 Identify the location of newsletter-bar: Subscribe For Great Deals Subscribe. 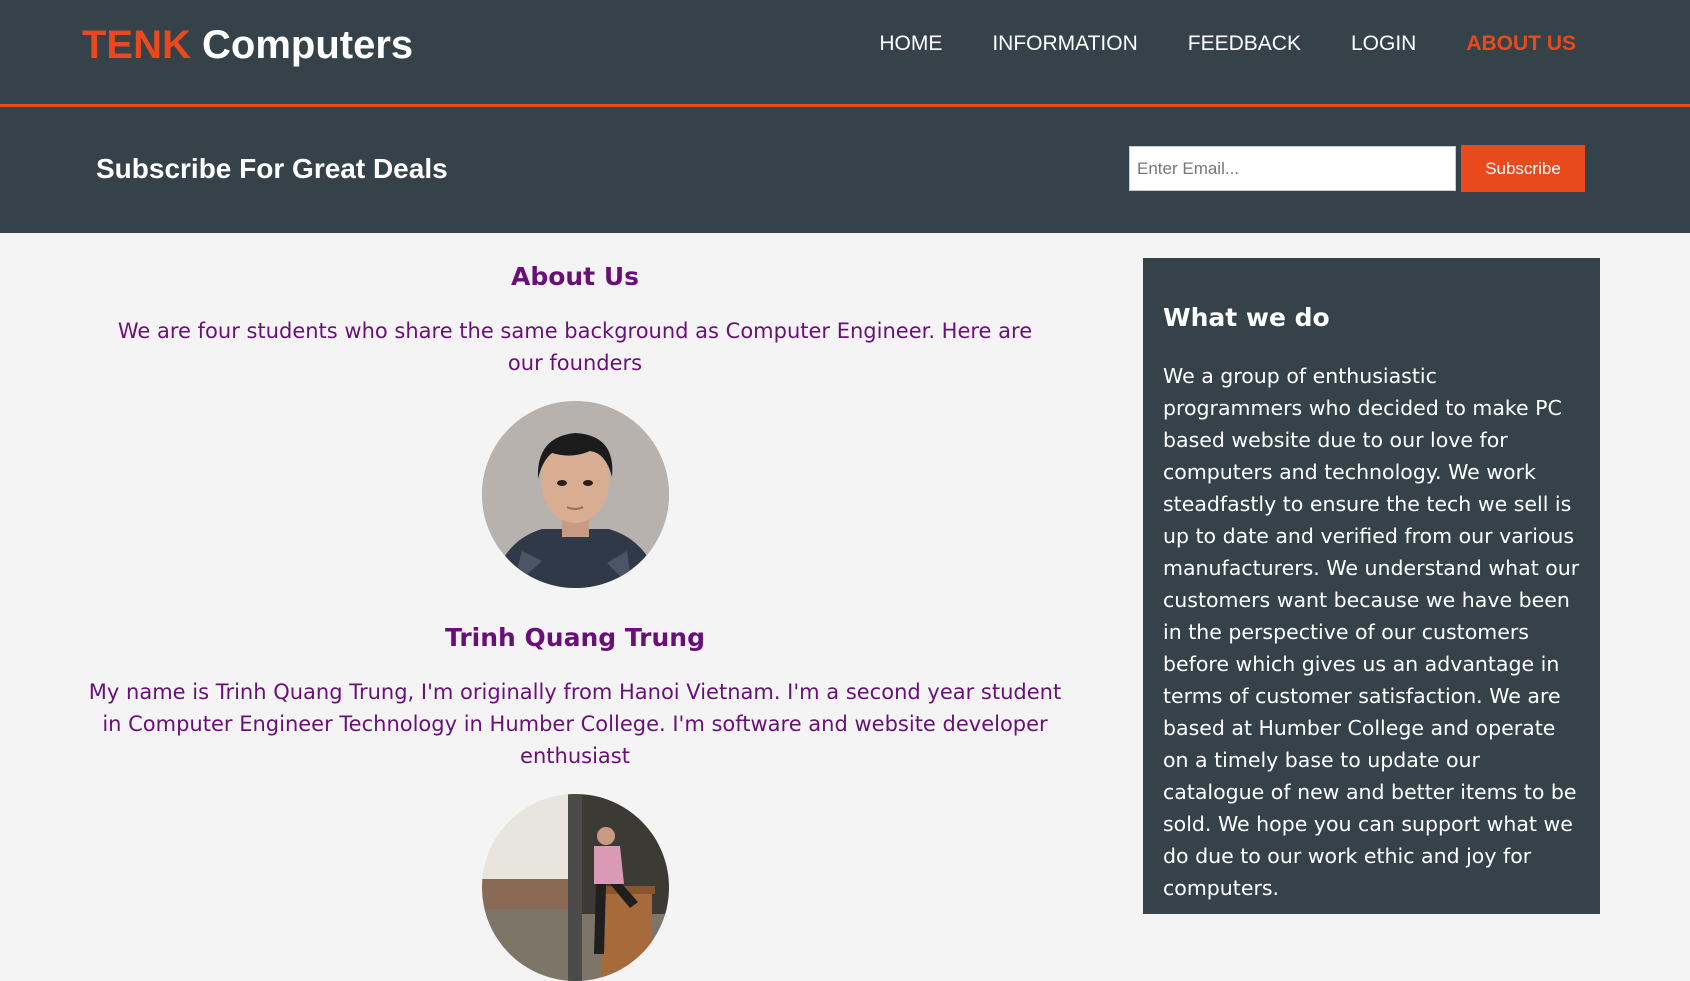
(845, 170).